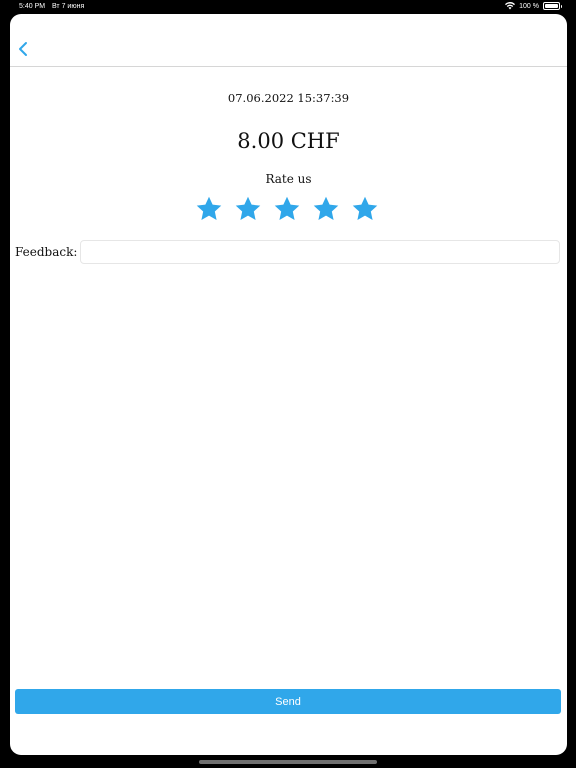  What do you see at coordinates (510, 6) in the screenshot?
I see `wifi-icon` at bounding box center [510, 6].